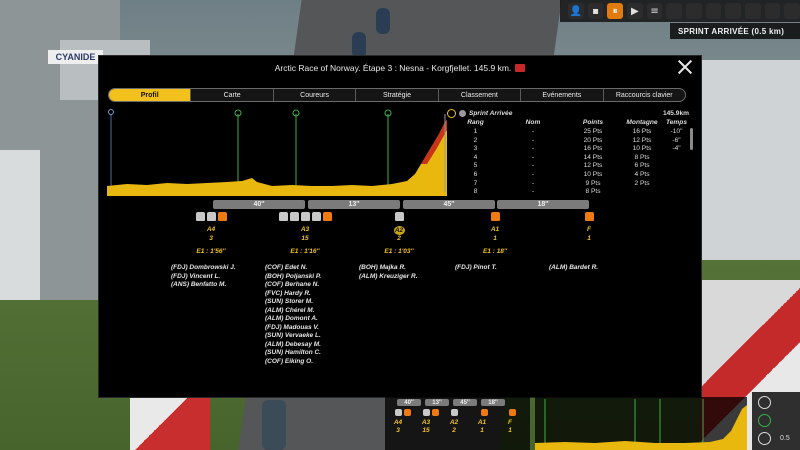 The width and height of the screenshot is (800, 450). What do you see at coordinates (495, 242) in the screenshot?
I see `rider-group: A1 1 E1 : 18'' (FDJ) Pinot T.` at bounding box center [495, 242].